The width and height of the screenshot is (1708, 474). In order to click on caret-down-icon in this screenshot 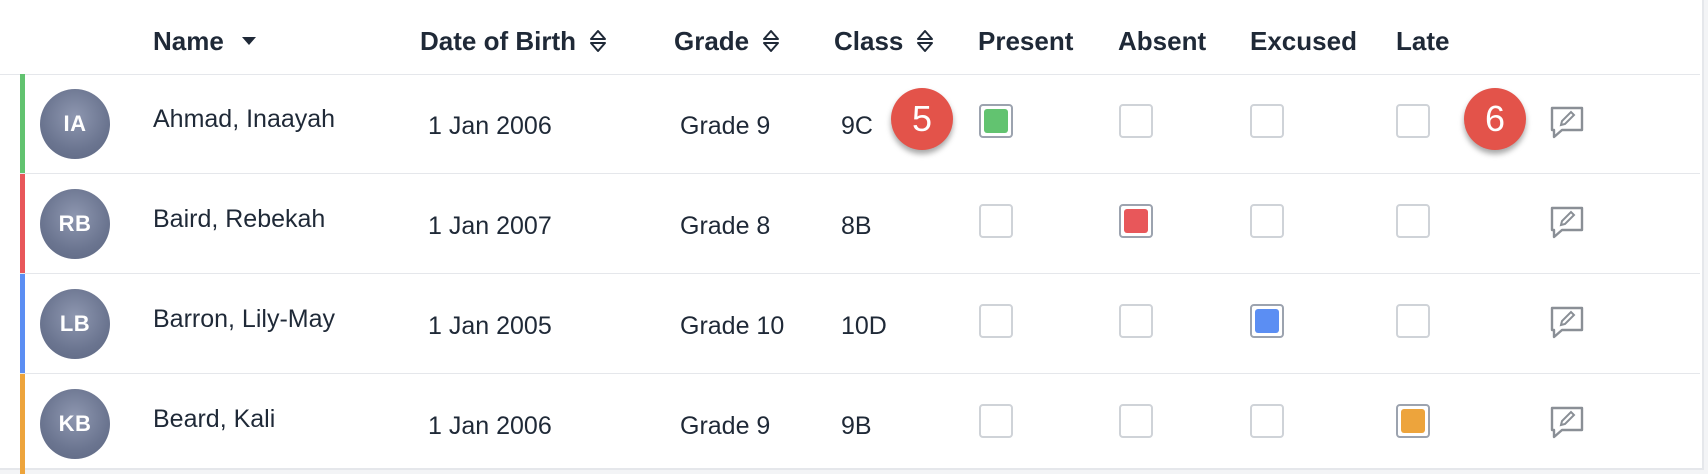, I will do `click(249, 41)`.